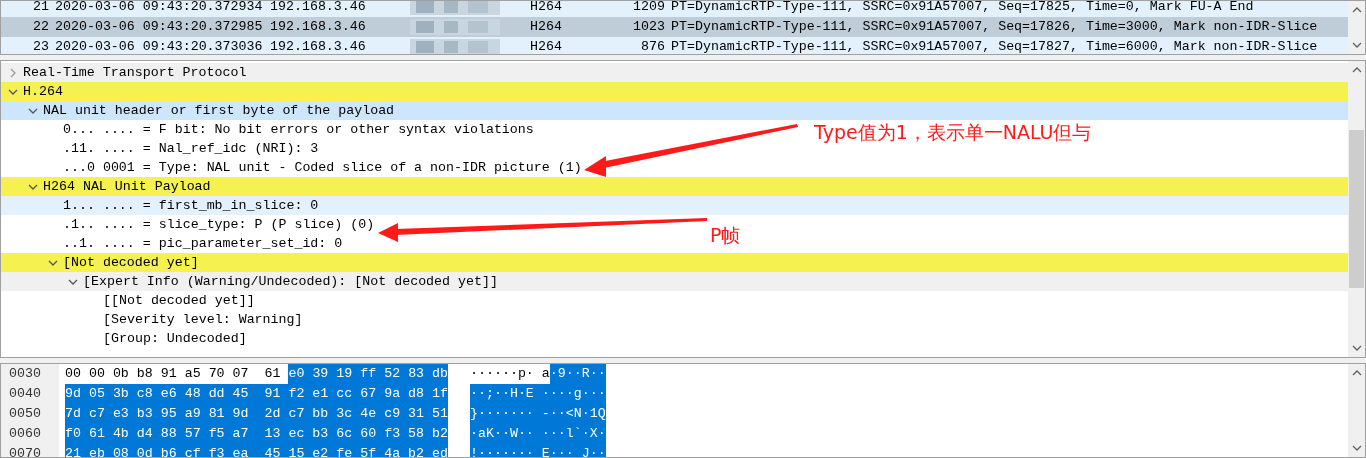  What do you see at coordinates (300, 129) in the screenshot?
I see `tree-item: 0... .... = F bit: No bit errors or other syntax violations` at bounding box center [300, 129].